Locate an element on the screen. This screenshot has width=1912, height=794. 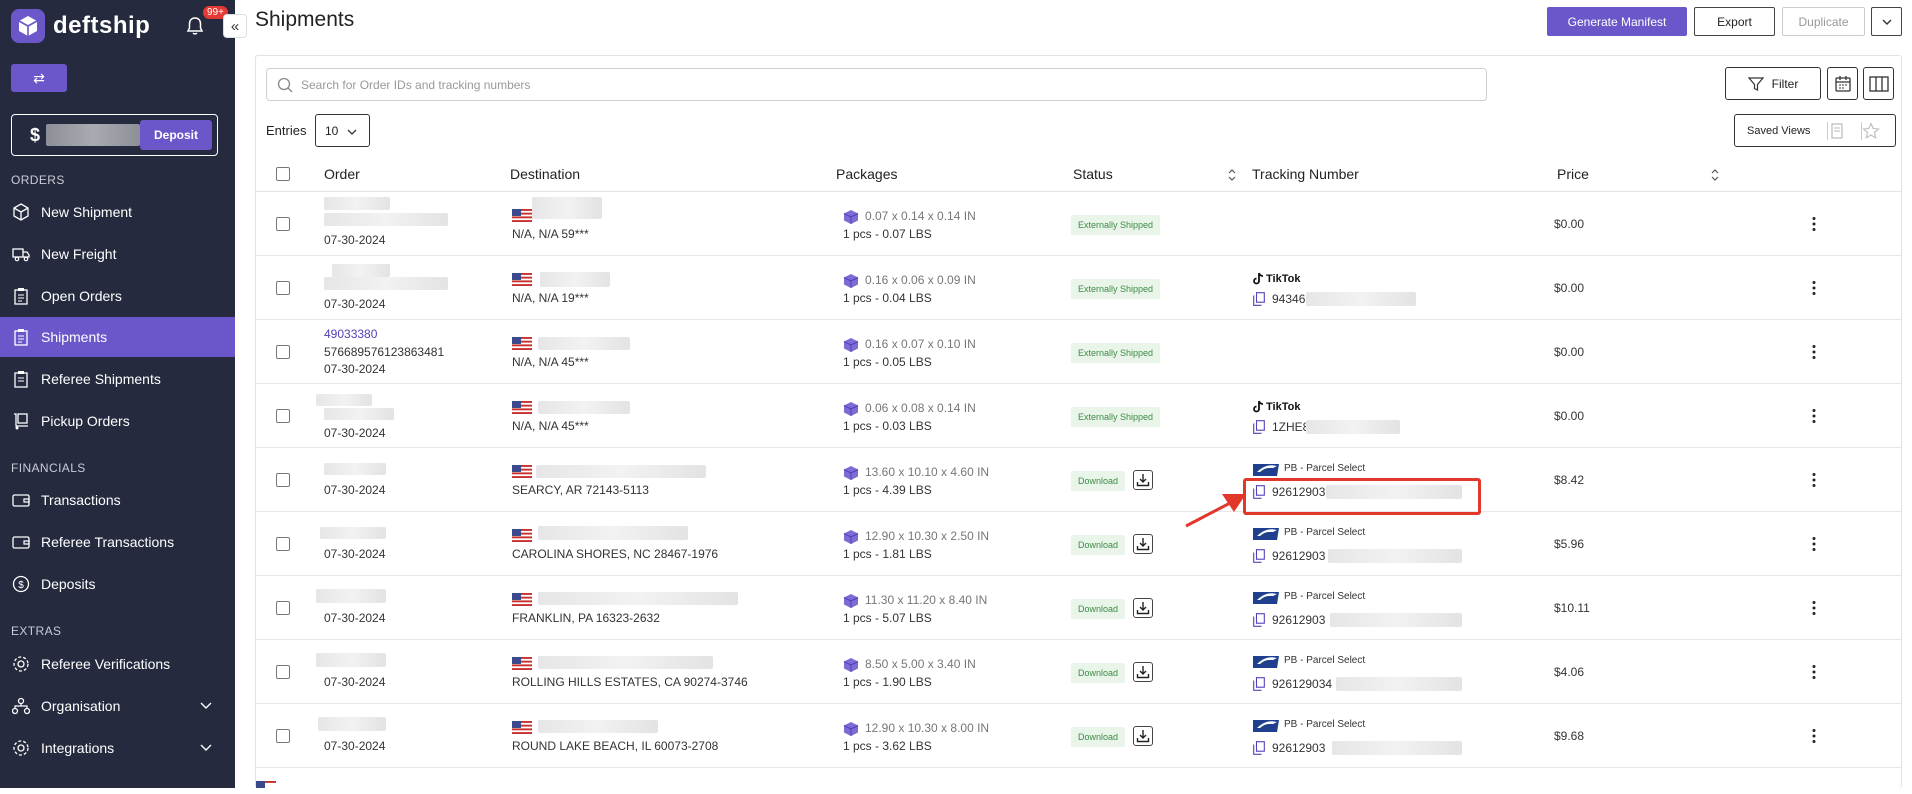
select-all-checkbox is located at coordinates (283, 174).